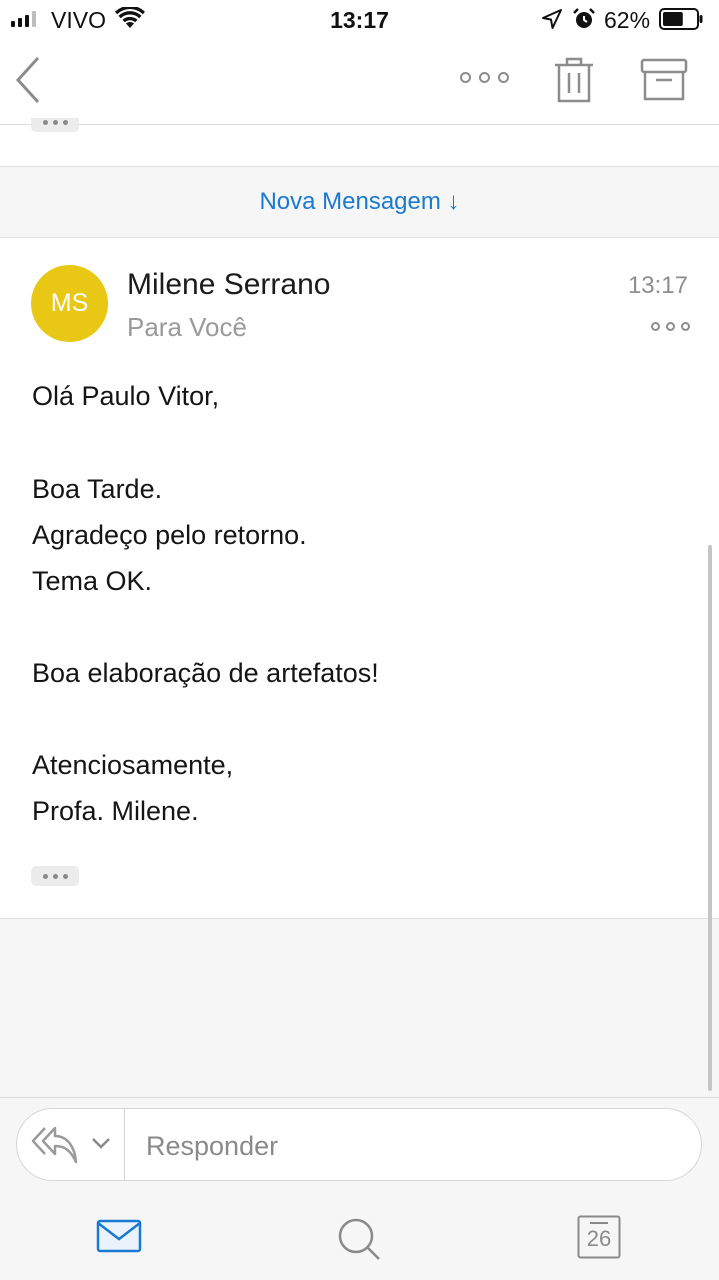 The image size is (719, 1280). I want to click on reply-all-icon, so click(55, 1145).